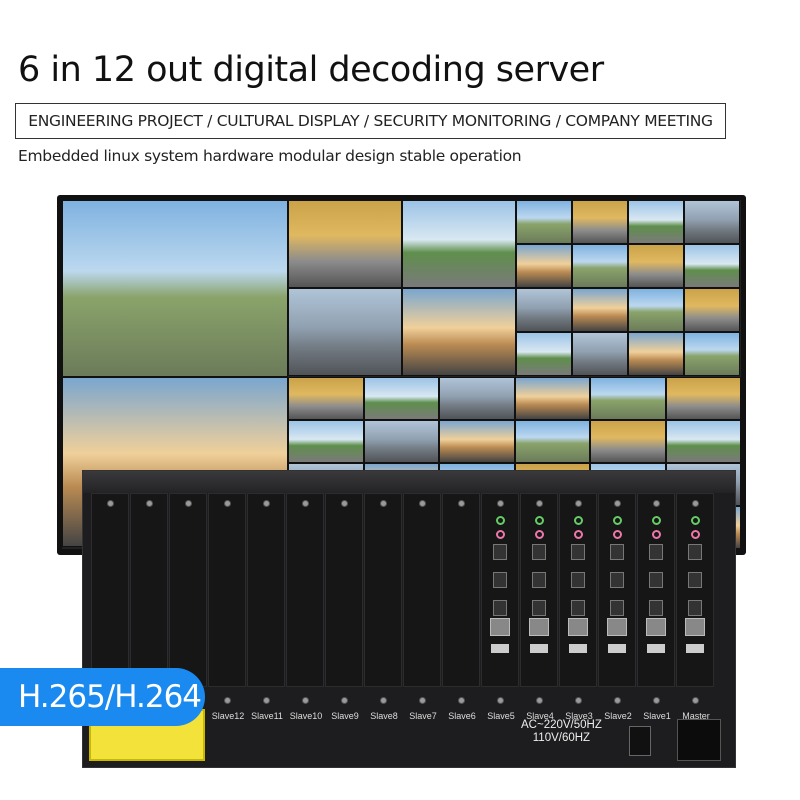 The height and width of the screenshot is (800, 800). I want to click on slot-label: Slave11, so click(267, 716).